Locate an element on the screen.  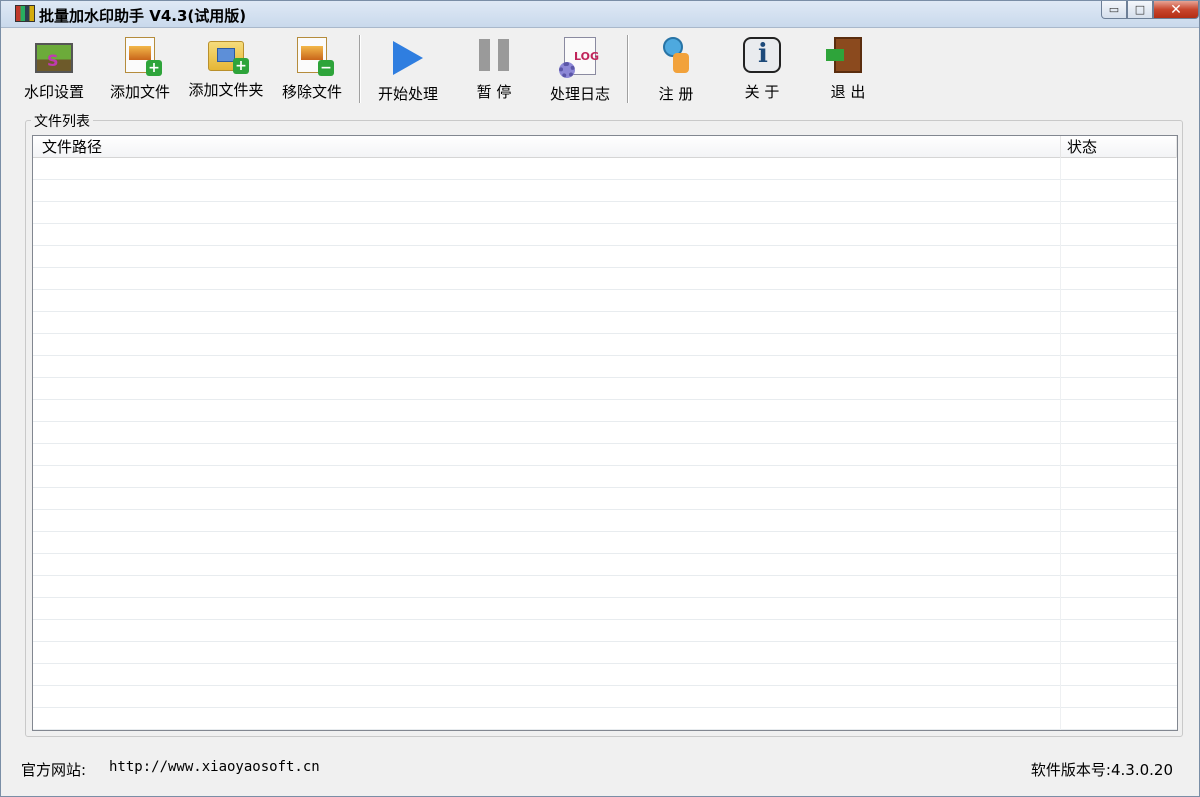
remove-file-icon: − is located at coordinates (315, 56).